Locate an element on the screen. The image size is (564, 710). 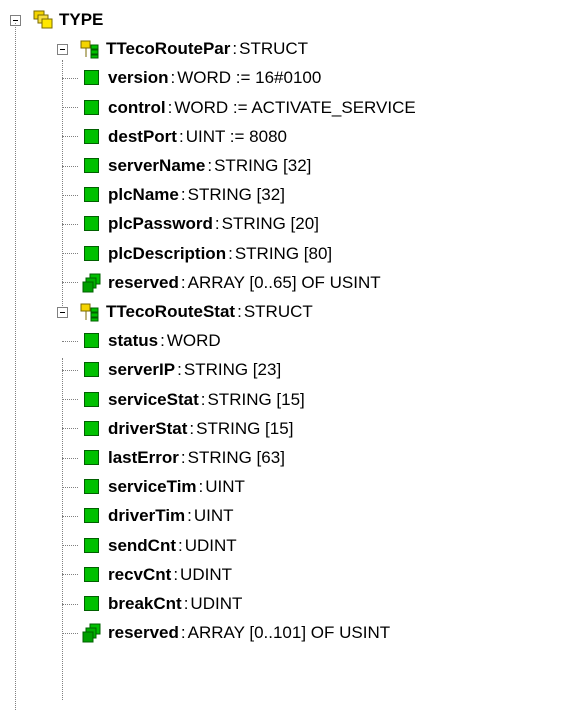
tree-node-member: status: WORD is located at coordinates (141, 341).